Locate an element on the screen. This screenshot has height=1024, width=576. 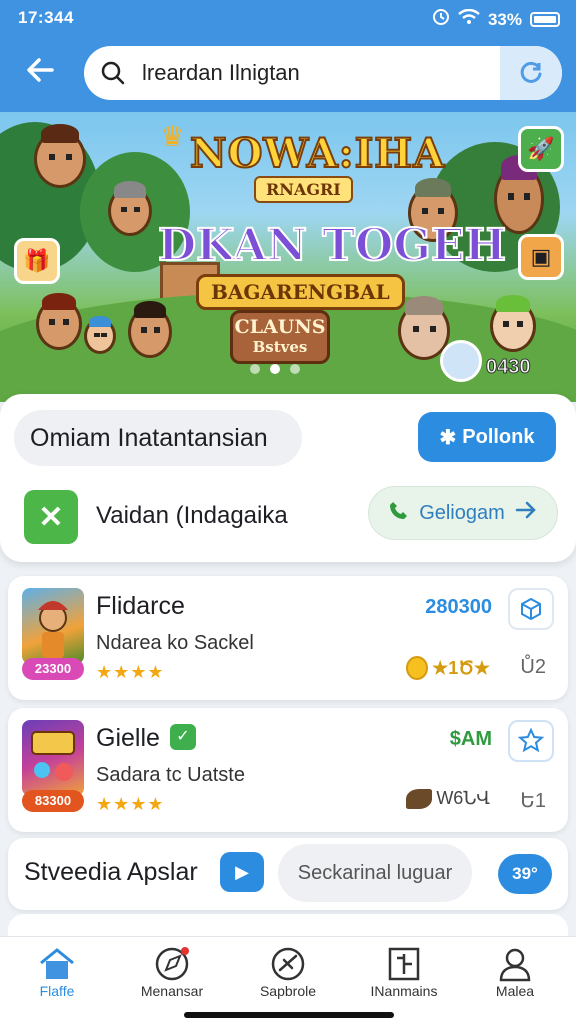
call-button: Geliogam is located at coordinates (463, 513).